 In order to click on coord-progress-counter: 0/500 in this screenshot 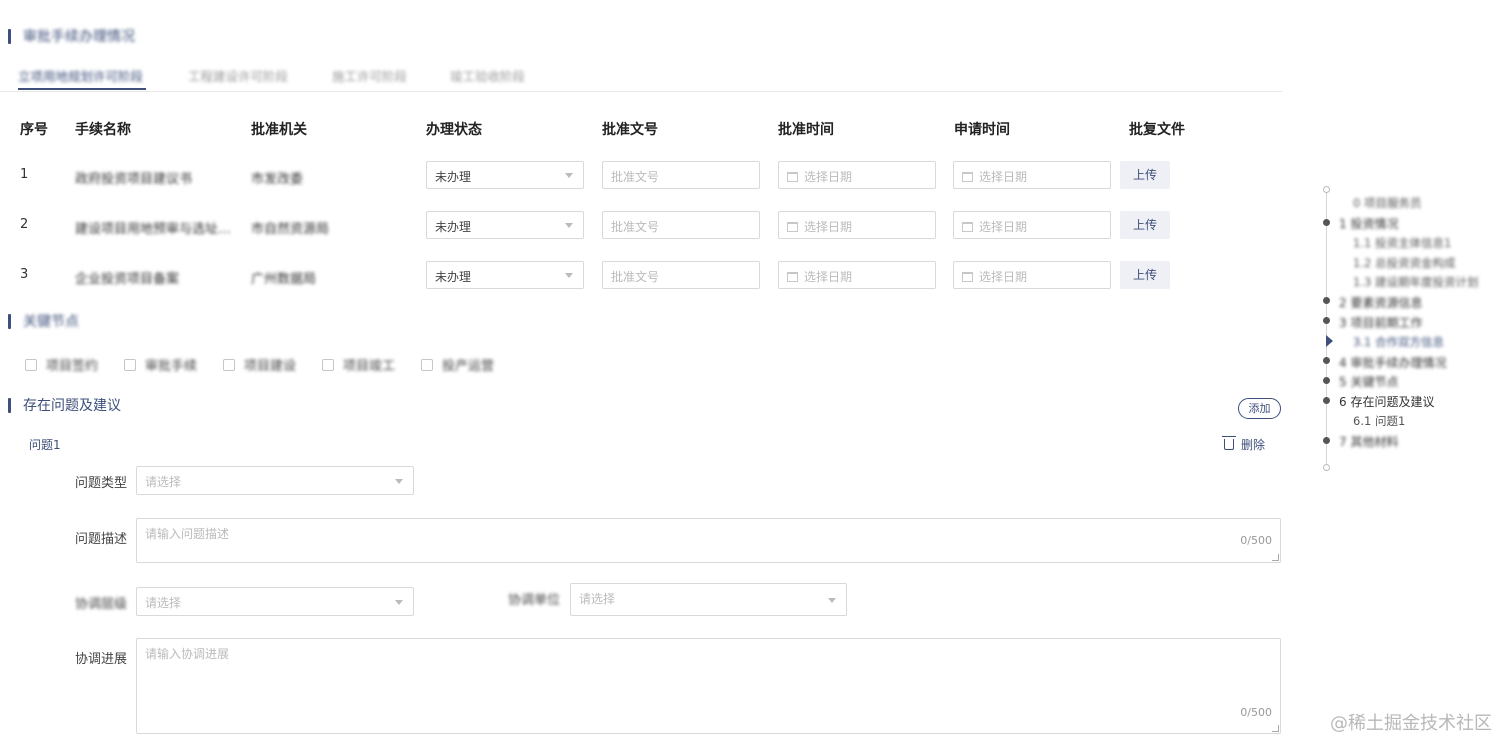, I will do `click(1256, 712)`.